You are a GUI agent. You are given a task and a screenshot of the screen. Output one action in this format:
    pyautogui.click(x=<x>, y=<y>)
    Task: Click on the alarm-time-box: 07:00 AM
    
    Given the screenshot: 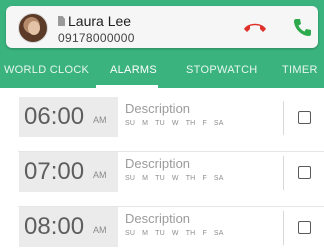 What is the action you would take?
    pyautogui.click(x=68, y=172)
    